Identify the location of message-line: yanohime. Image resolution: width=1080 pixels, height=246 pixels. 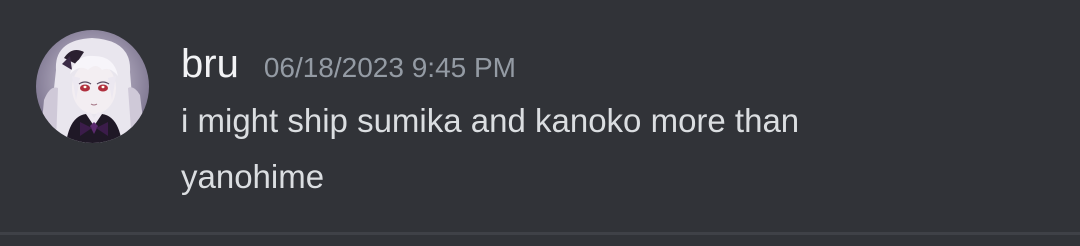
(253, 176).